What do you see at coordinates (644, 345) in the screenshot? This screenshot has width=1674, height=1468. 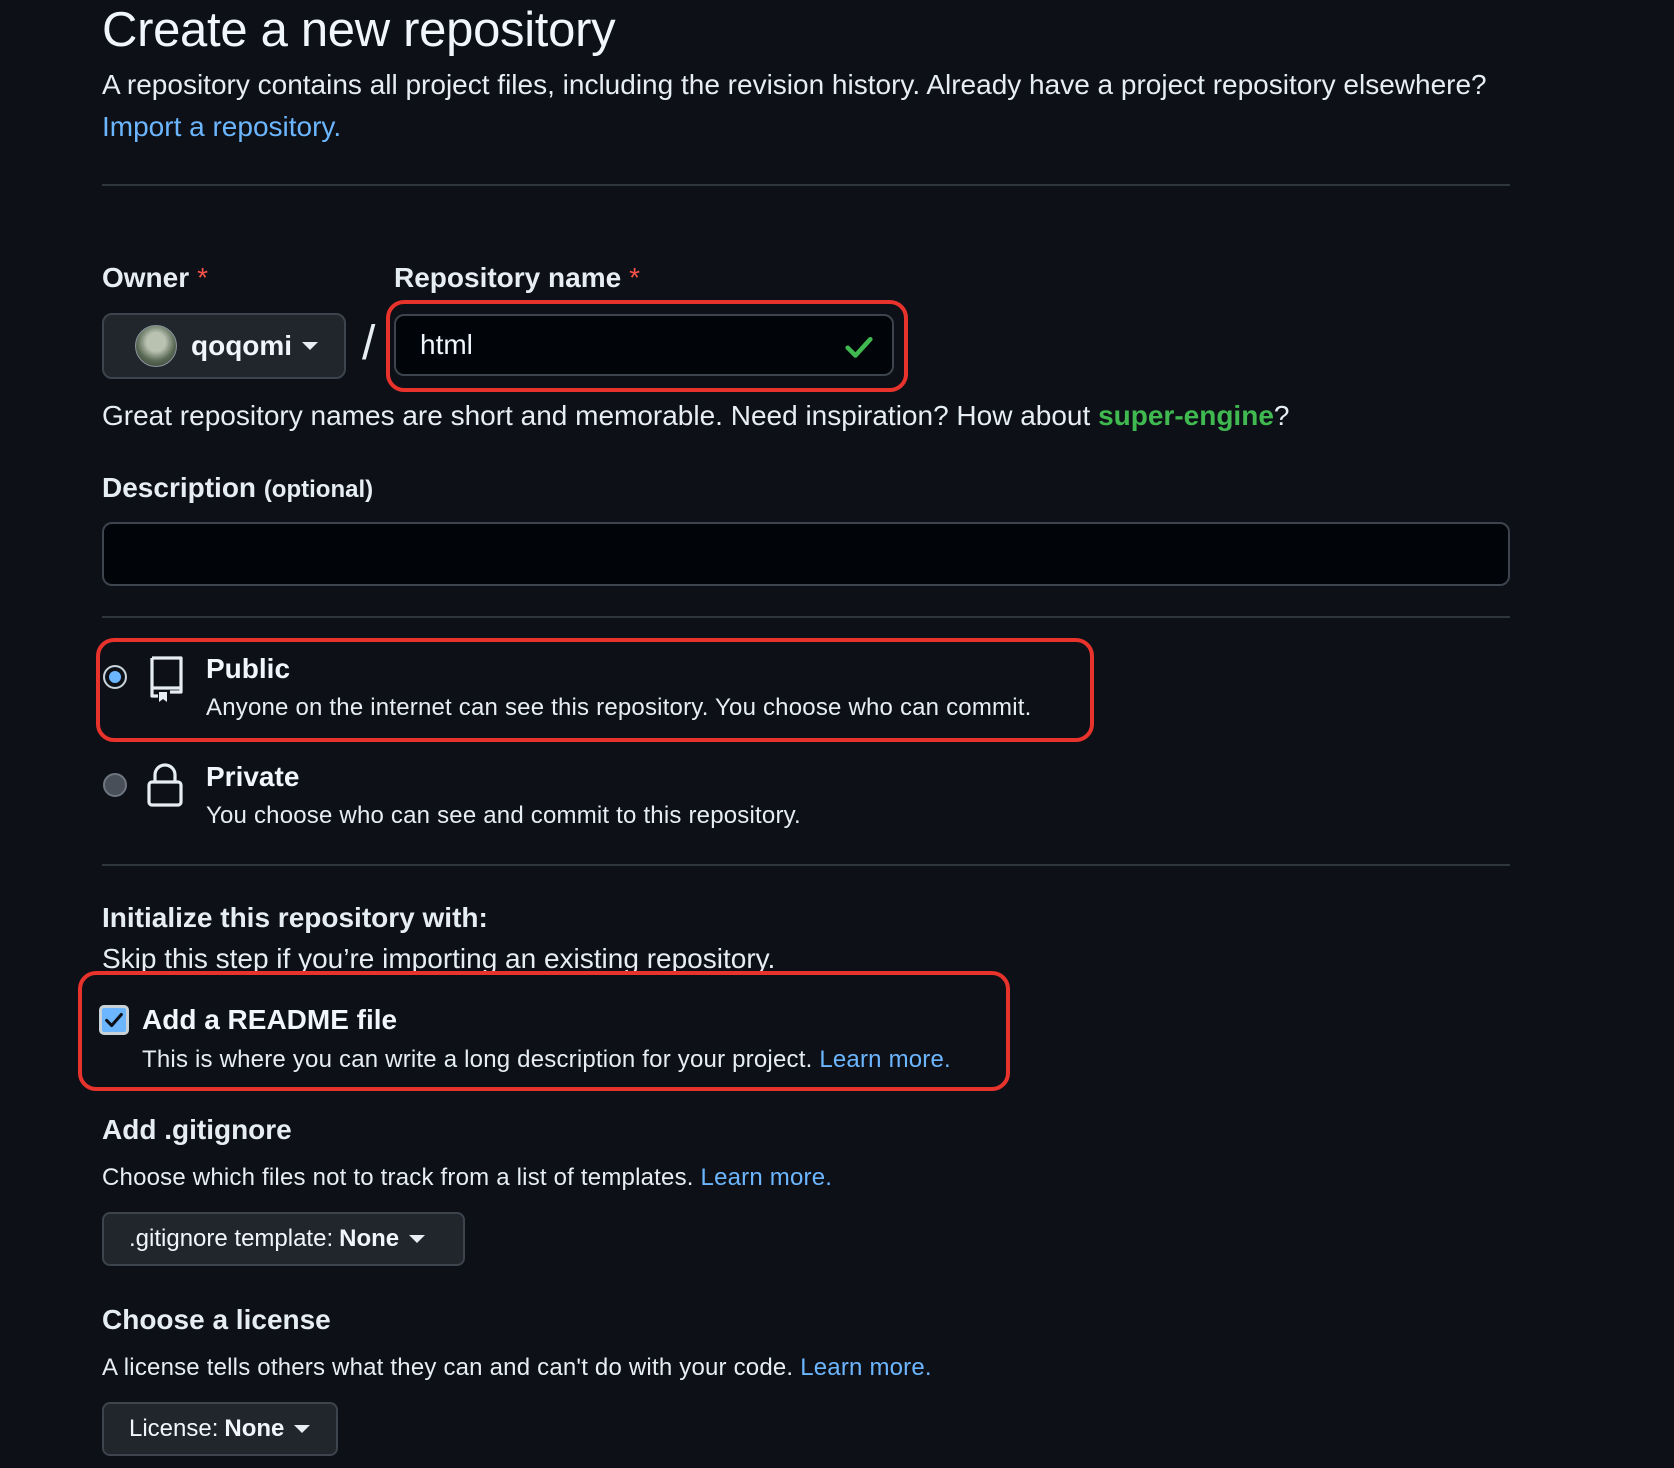 I see `repo-name-input: html` at bounding box center [644, 345].